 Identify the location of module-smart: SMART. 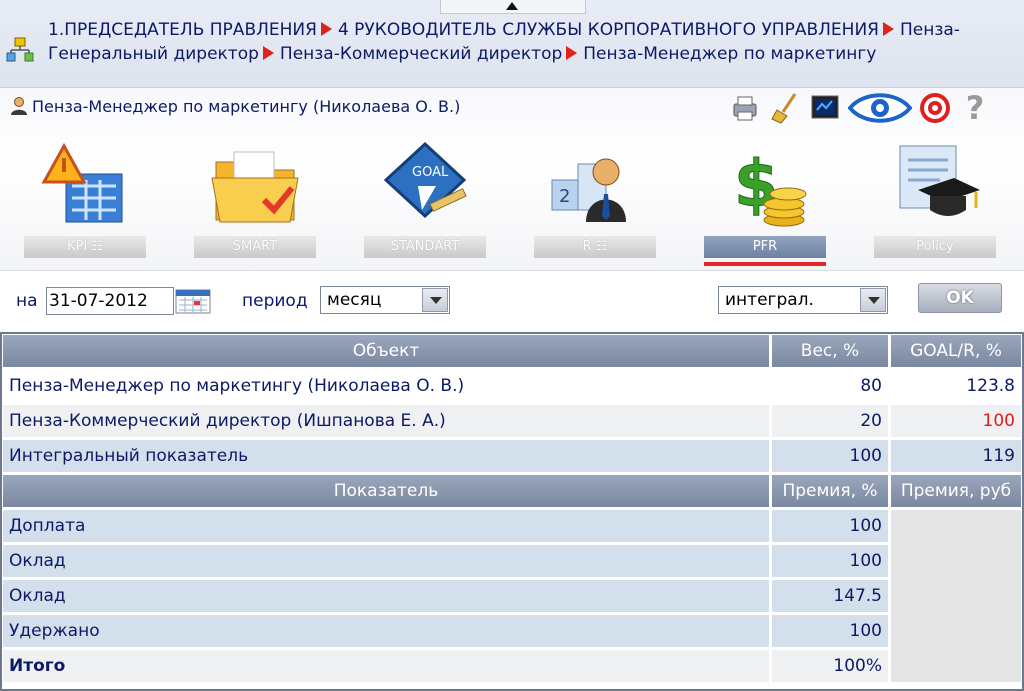
(255, 205).